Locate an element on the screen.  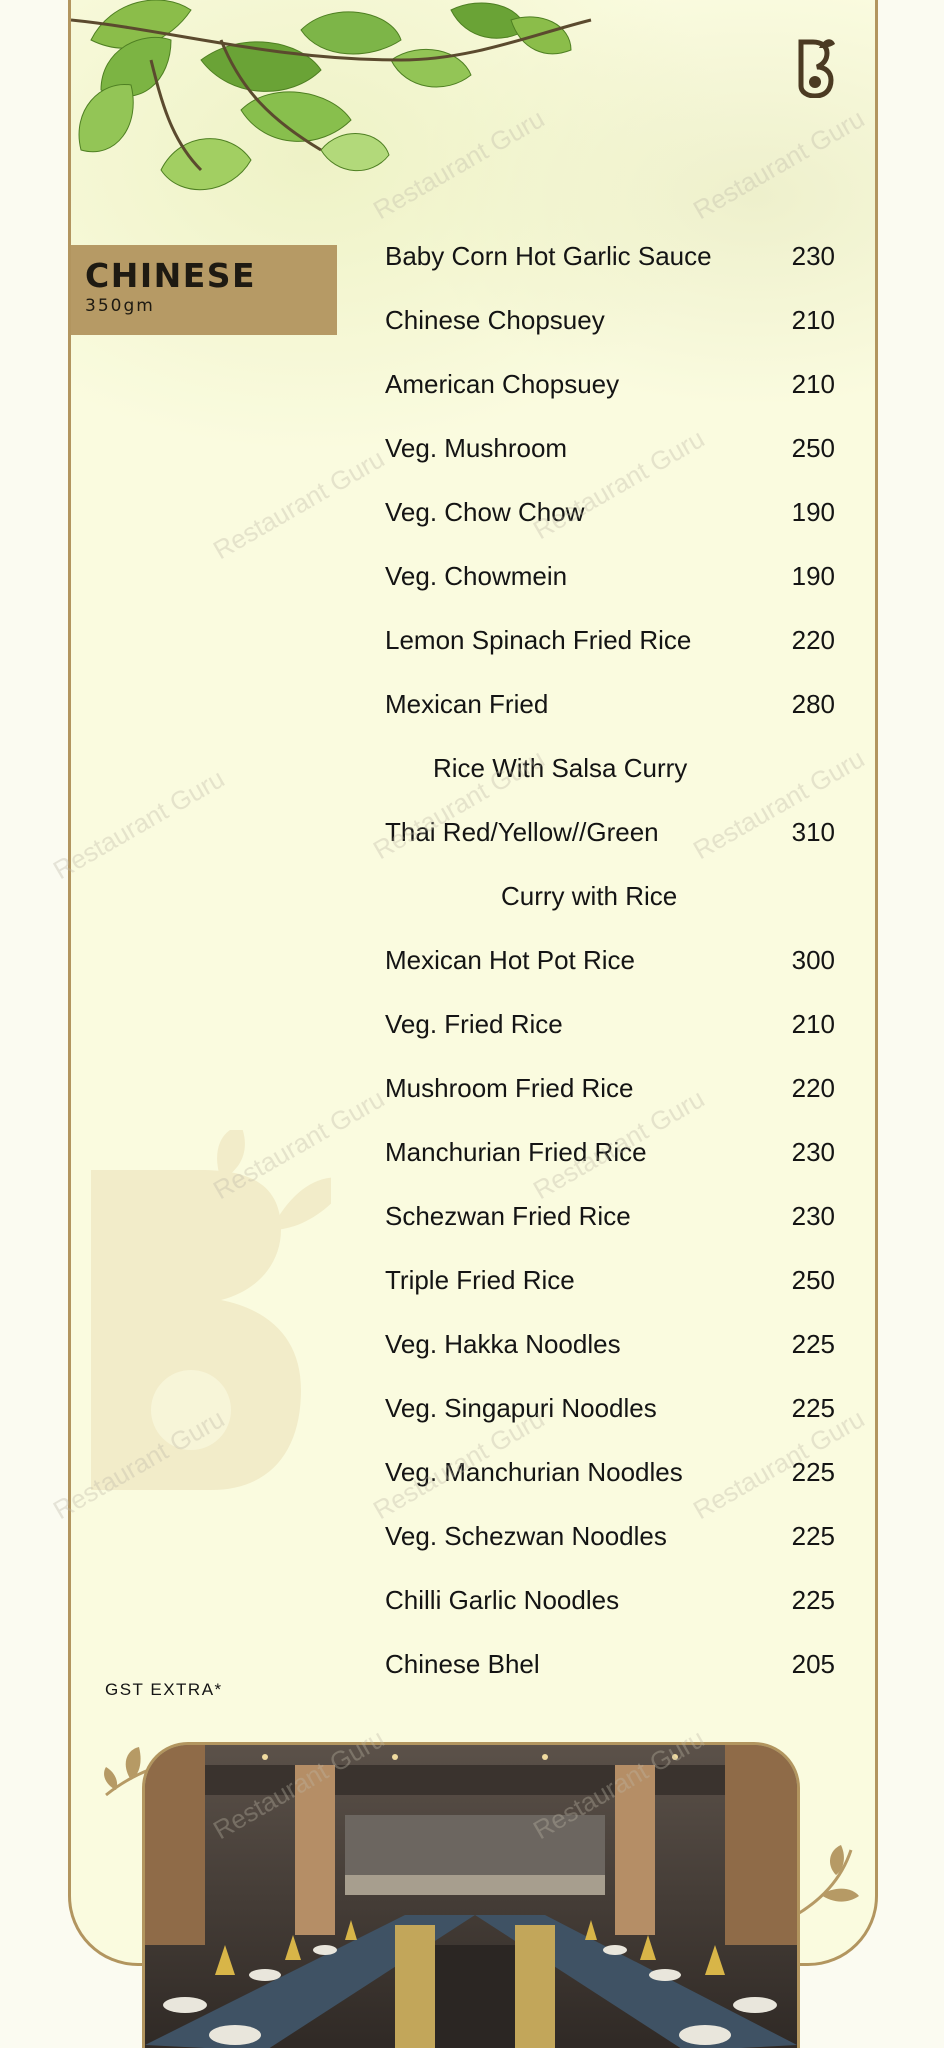
menu-item: Chinese Bhel 205 is located at coordinates (610, 1666).